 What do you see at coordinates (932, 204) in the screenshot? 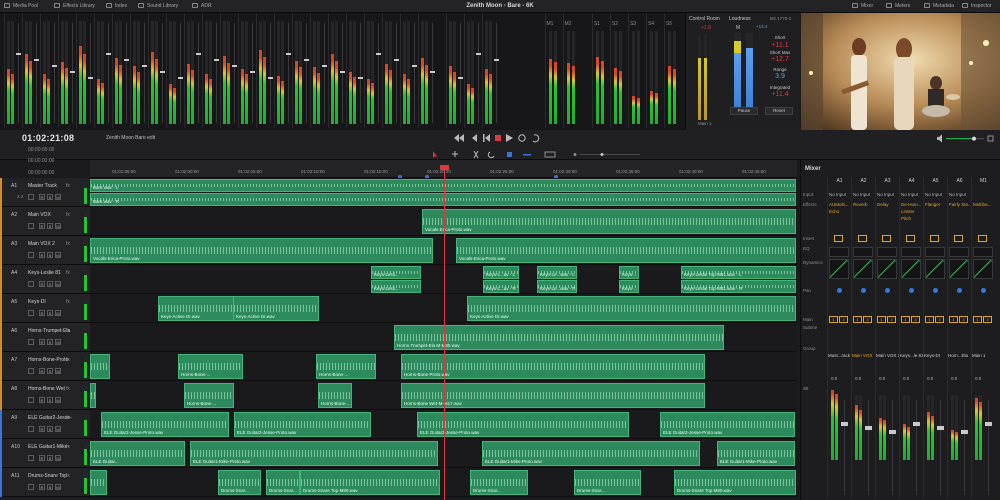
I see `mixer-effect-slot: Flanger` at bounding box center [932, 204].